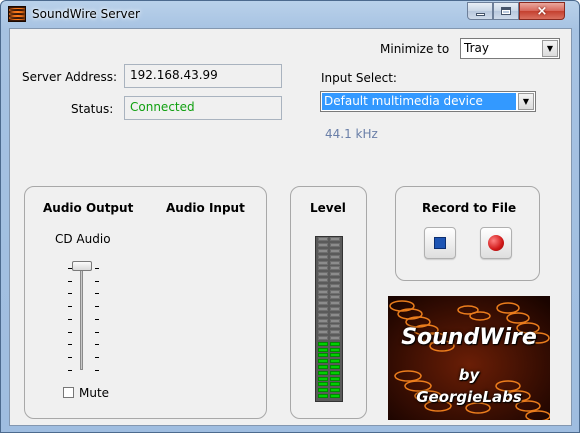 The height and width of the screenshot is (433, 580). Describe the element at coordinates (476, 48) in the screenshot. I see `minimize-to-value: Tray` at that location.